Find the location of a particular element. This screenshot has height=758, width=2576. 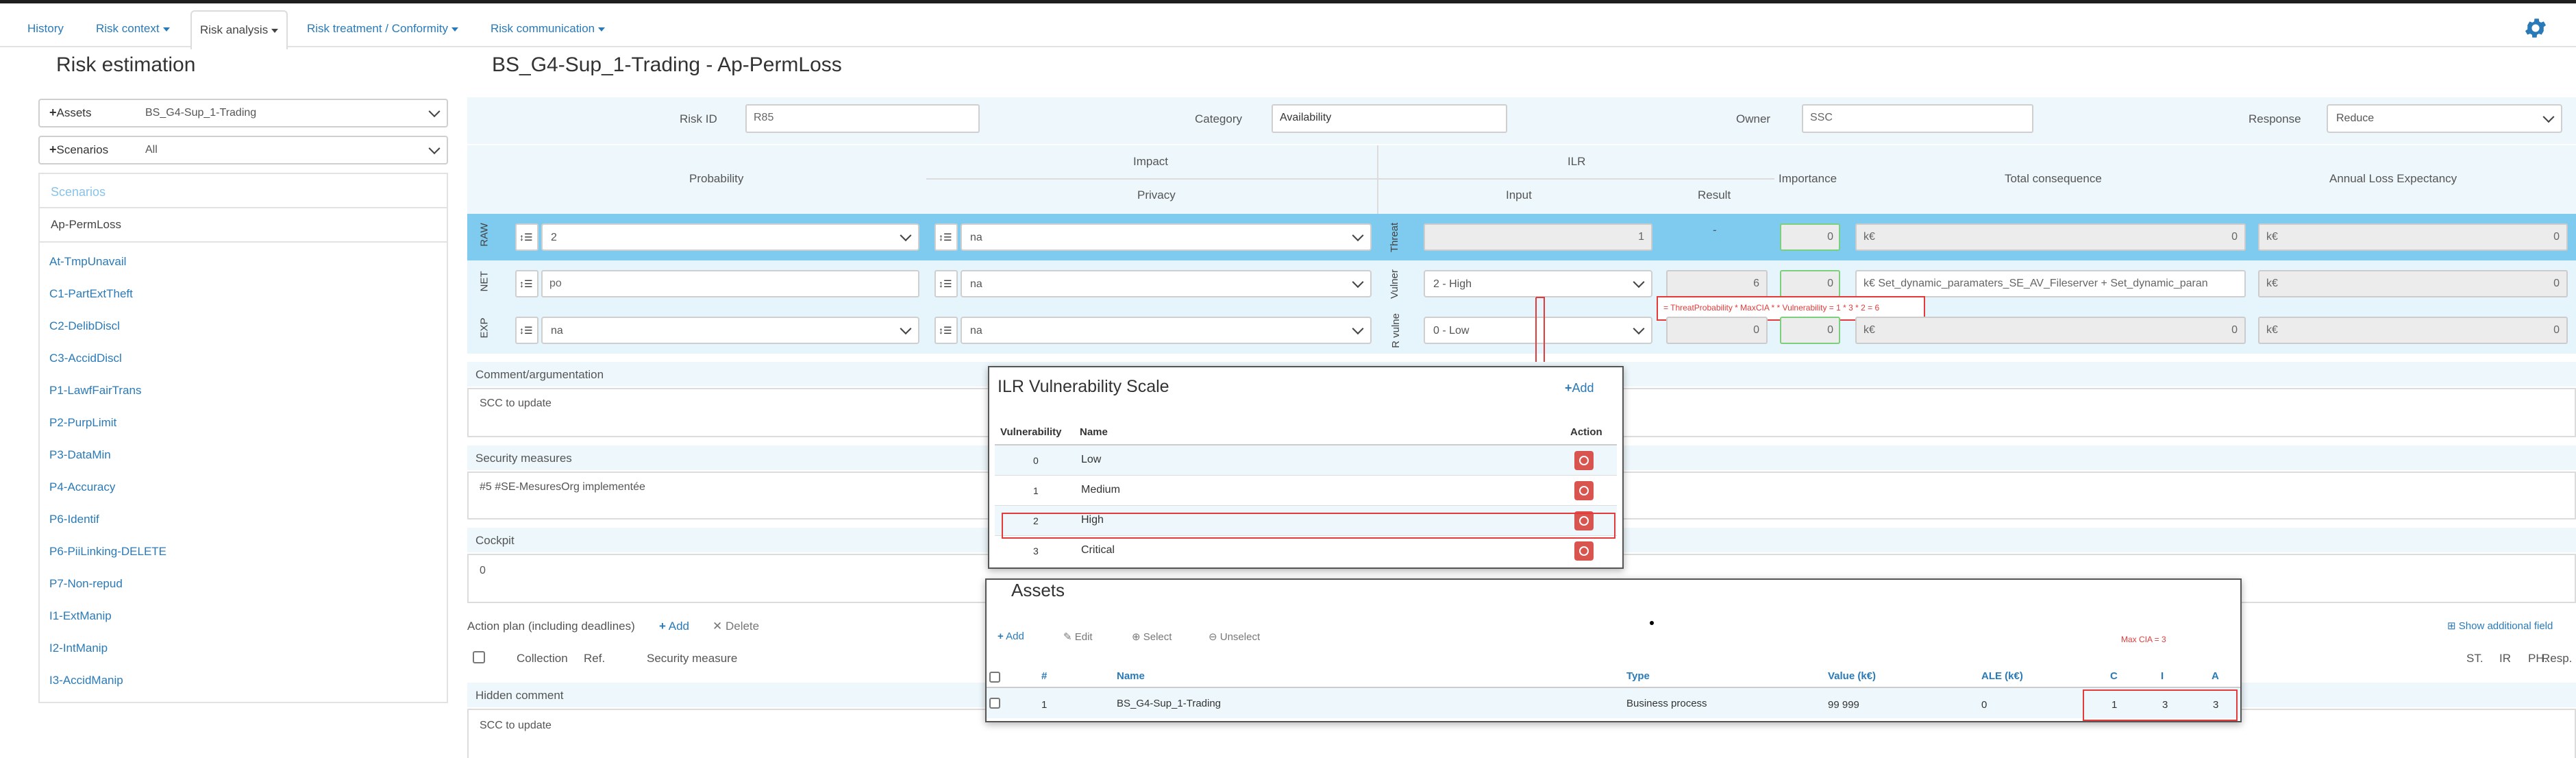

ilr-threat-input: 1 is located at coordinates (1538, 237).